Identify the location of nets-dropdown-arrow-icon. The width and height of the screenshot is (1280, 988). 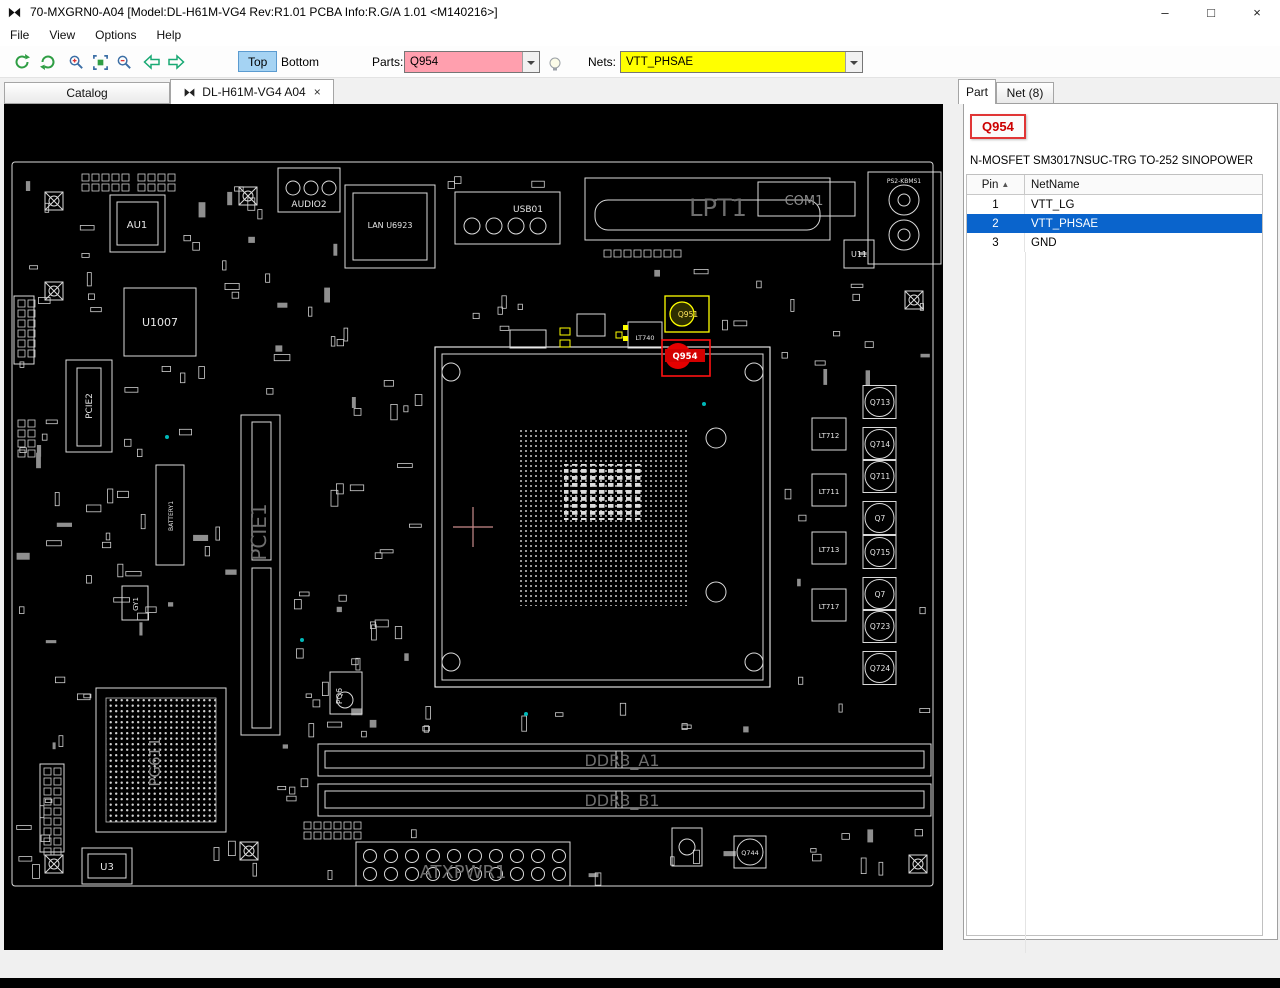
(853, 62).